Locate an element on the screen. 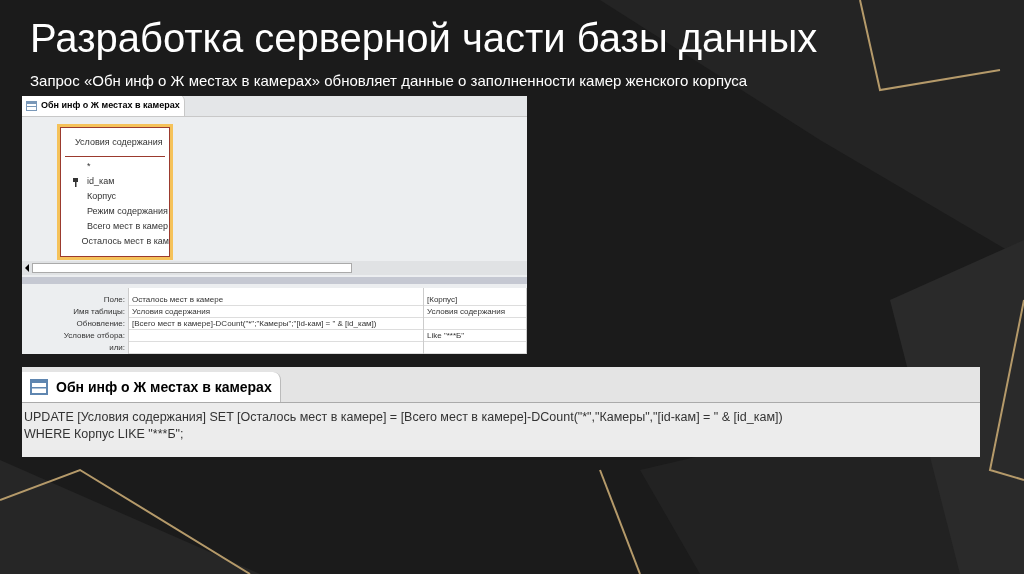  grid-cell: Like "***Б" is located at coordinates (446, 335).